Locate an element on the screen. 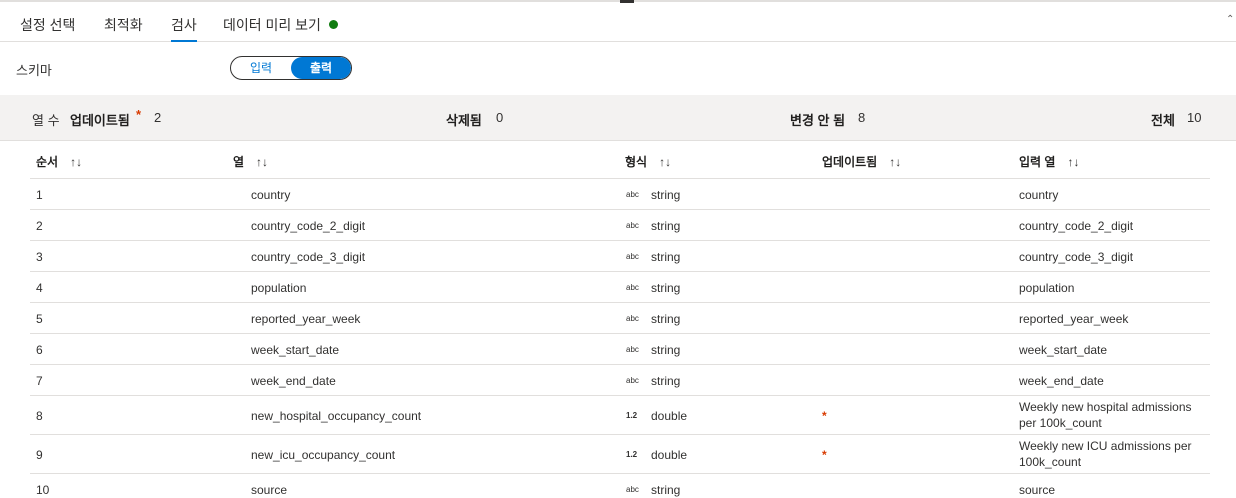 This screenshot has width=1236, height=498. number-type-icon: 1.2 is located at coordinates (632, 415).